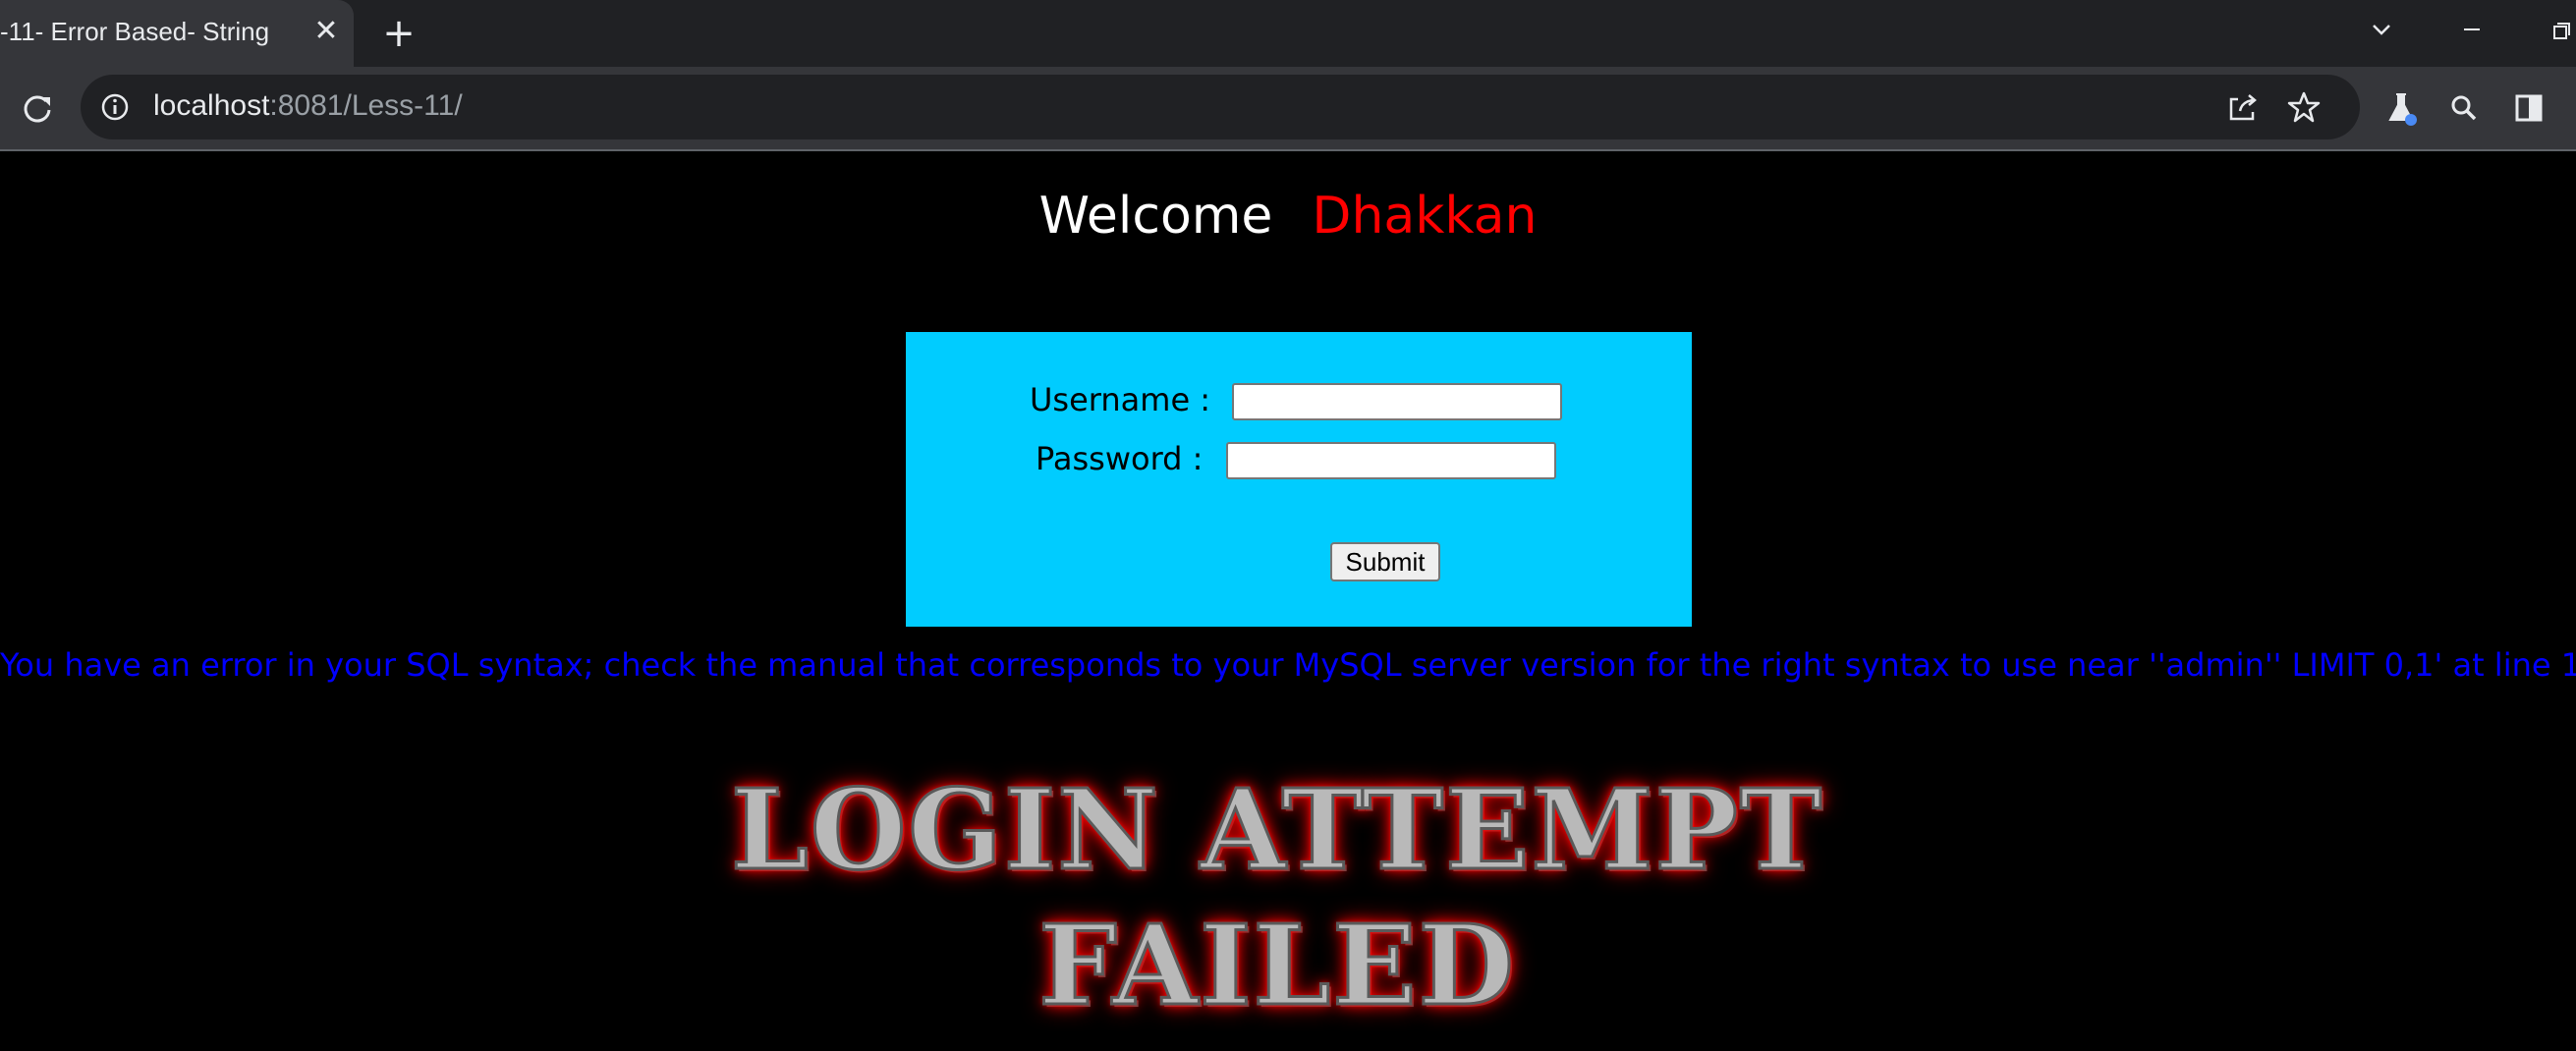  I want to click on new-tab-icon: +, so click(398, 33).